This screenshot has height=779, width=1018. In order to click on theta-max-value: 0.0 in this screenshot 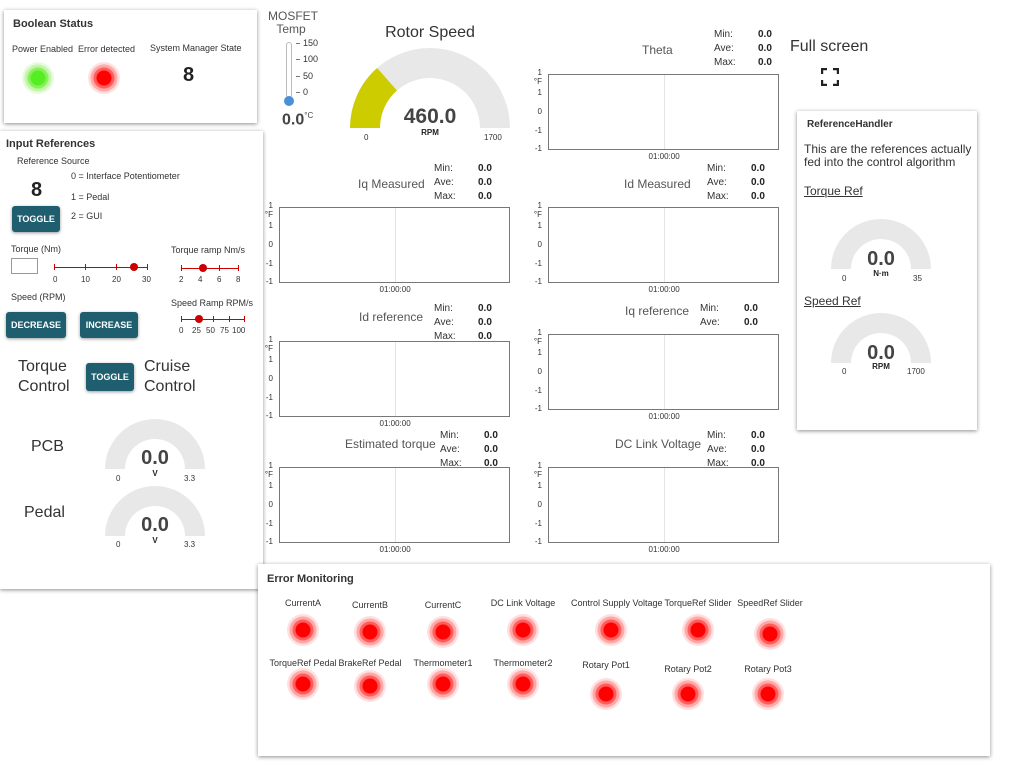, I will do `click(765, 62)`.